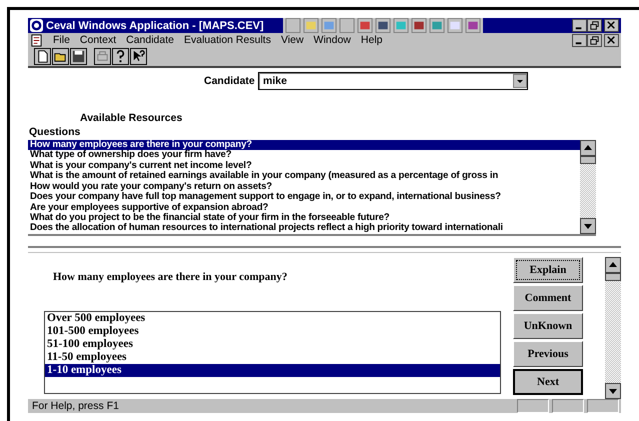 This screenshot has height=421, width=639. What do you see at coordinates (548, 269) in the screenshot?
I see `action-button: Explain` at bounding box center [548, 269].